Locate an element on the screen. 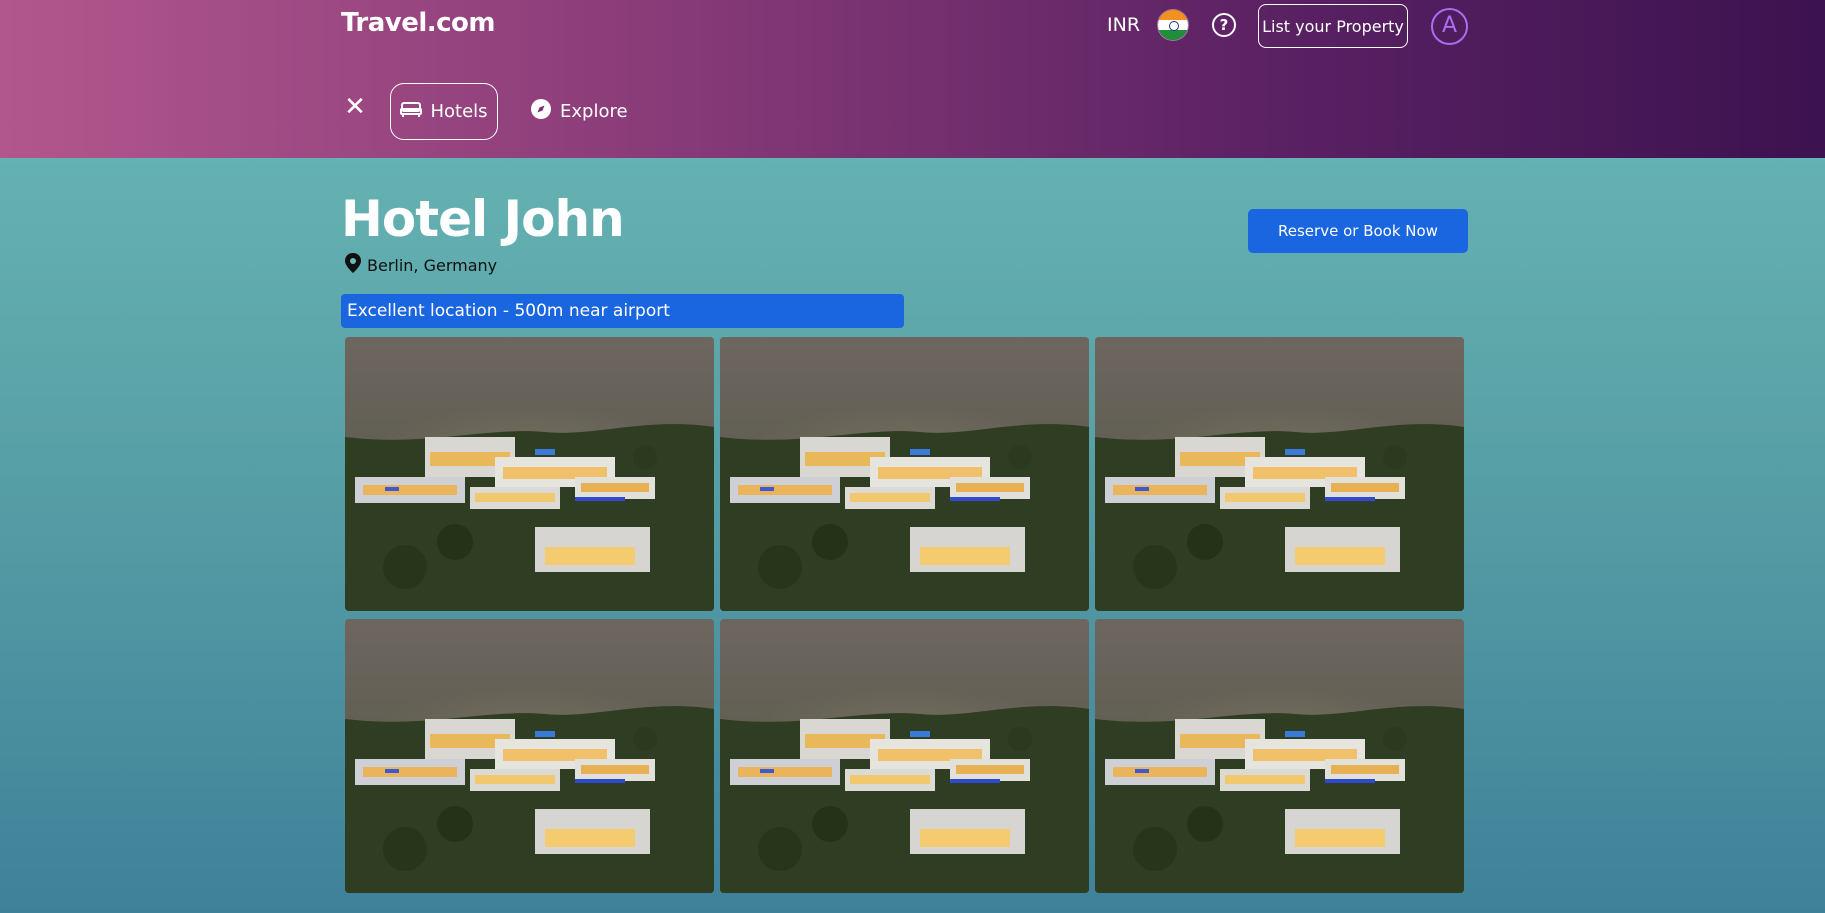 This screenshot has height=913, width=1825. user-avatar: A is located at coordinates (1449, 26).